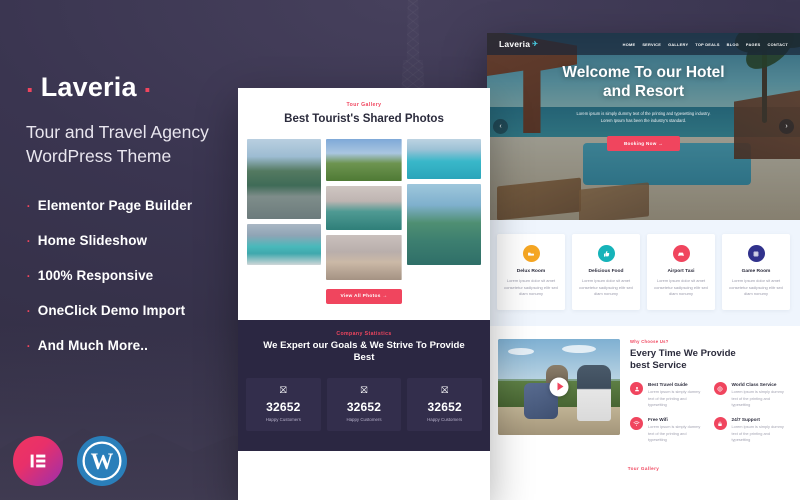  What do you see at coordinates (521, 351) in the screenshot?
I see `cloud` at bounding box center [521, 351].